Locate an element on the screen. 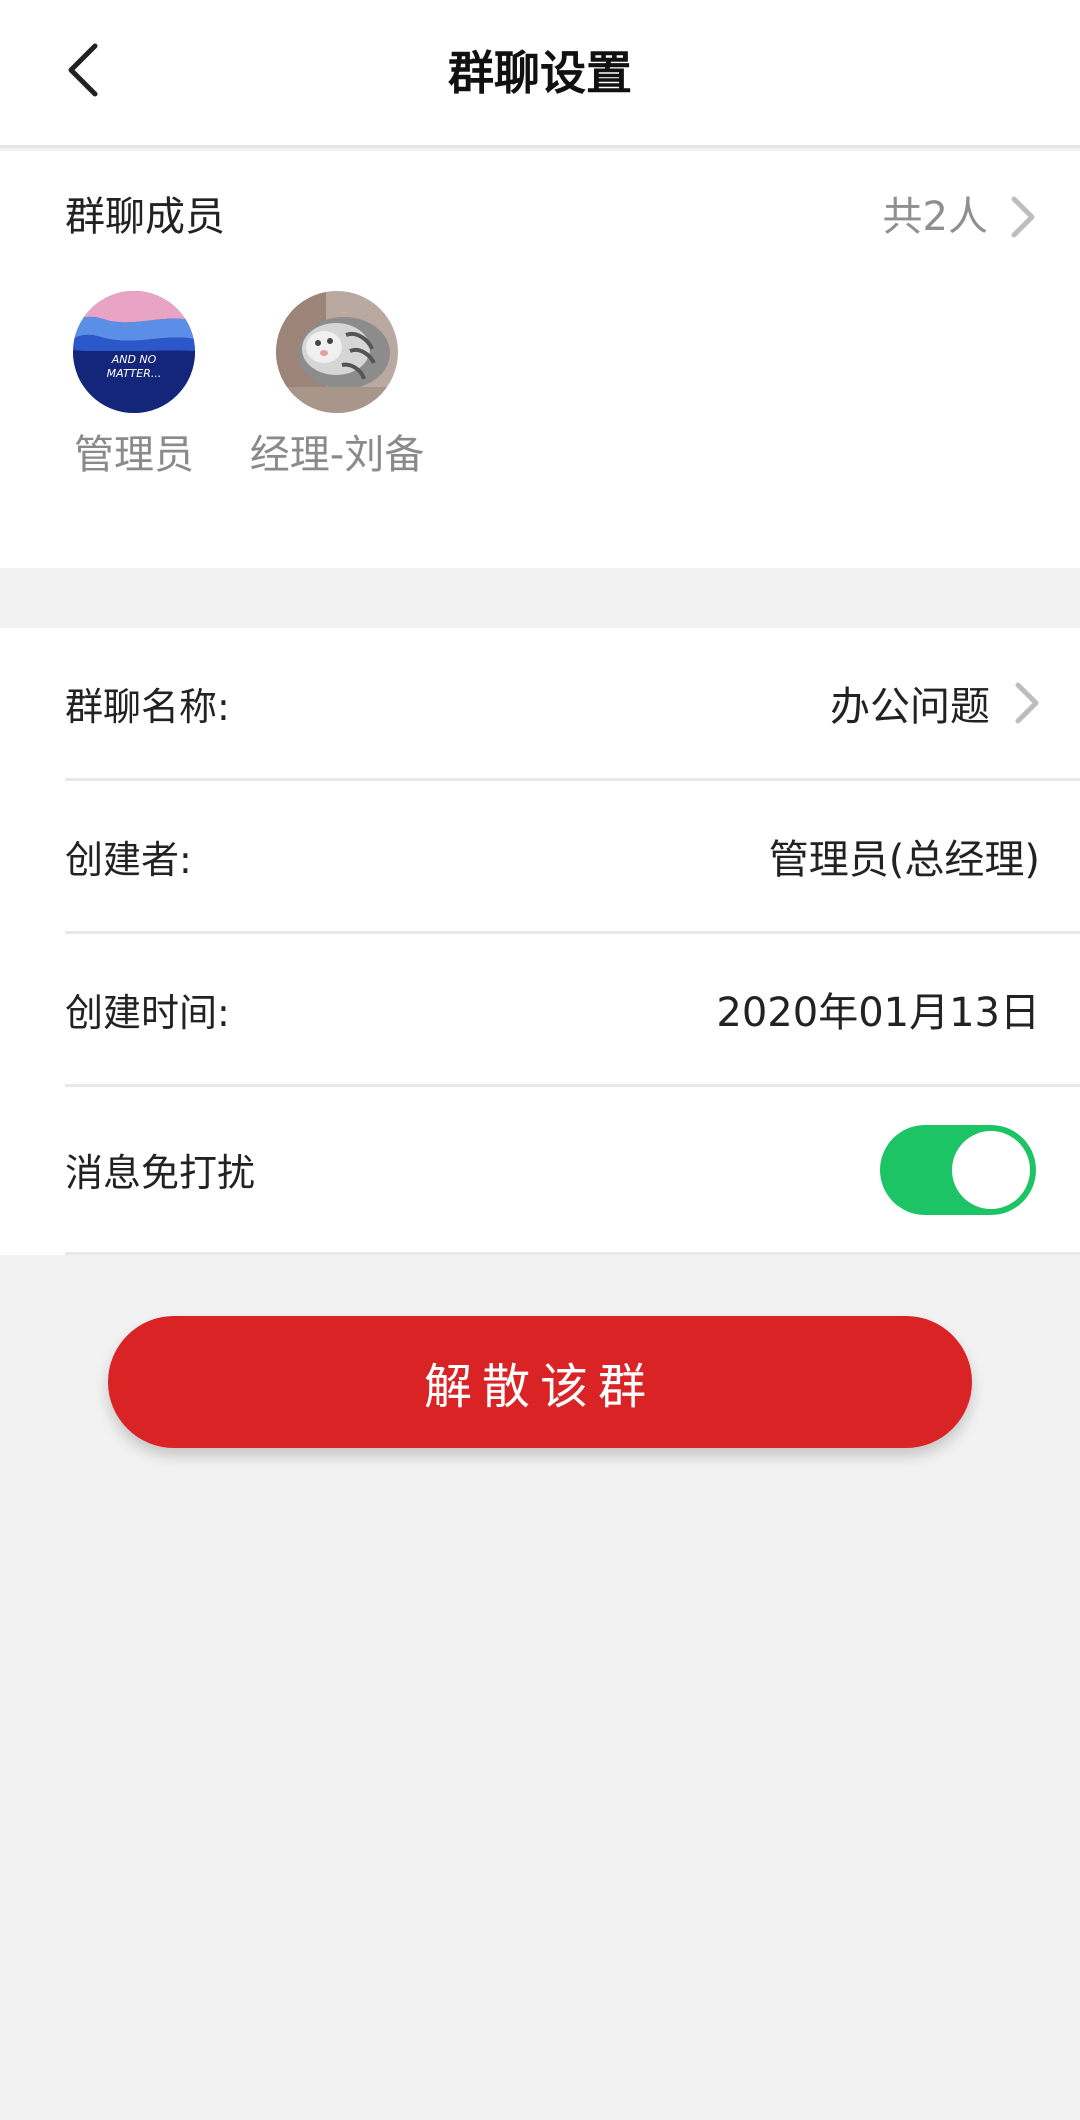  group-name-row: 群聊名称: 办公问题 is located at coordinates (572, 704).